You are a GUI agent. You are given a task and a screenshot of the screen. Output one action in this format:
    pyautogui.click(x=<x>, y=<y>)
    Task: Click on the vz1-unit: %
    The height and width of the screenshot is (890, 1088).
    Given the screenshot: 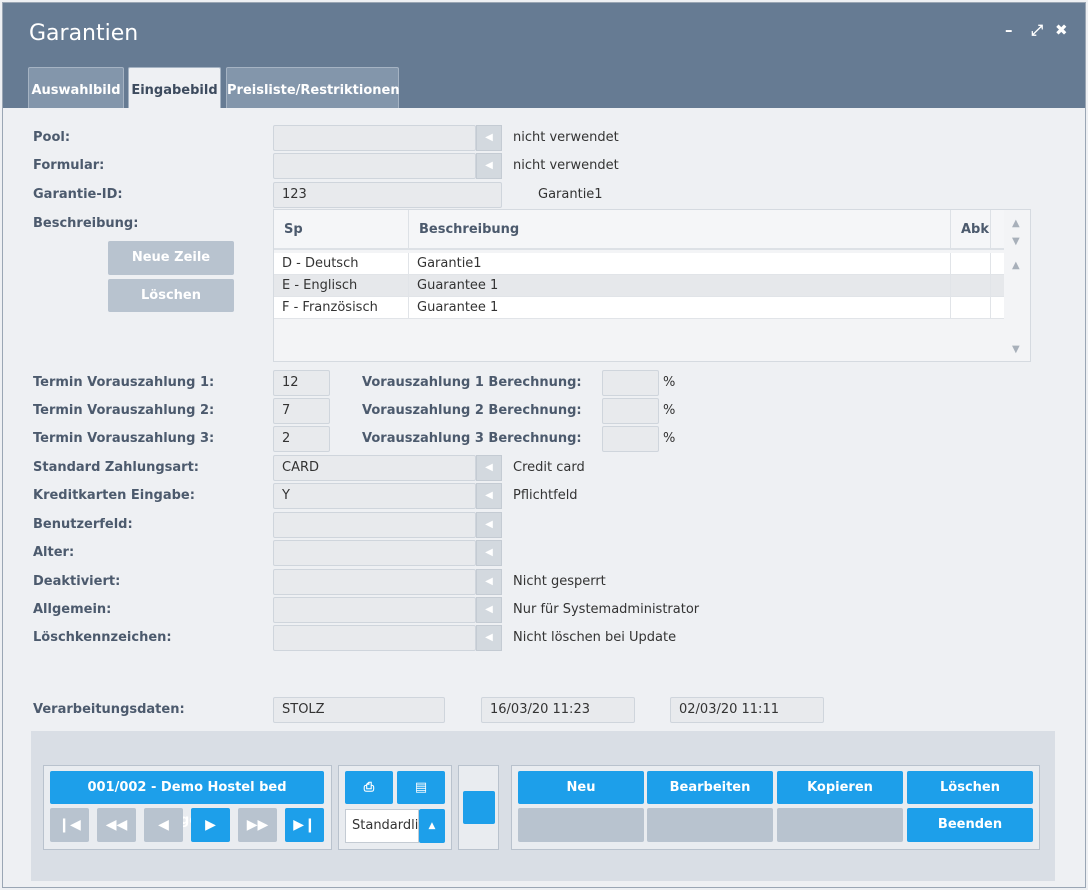 What is the action you would take?
    pyautogui.click(x=669, y=382)
    